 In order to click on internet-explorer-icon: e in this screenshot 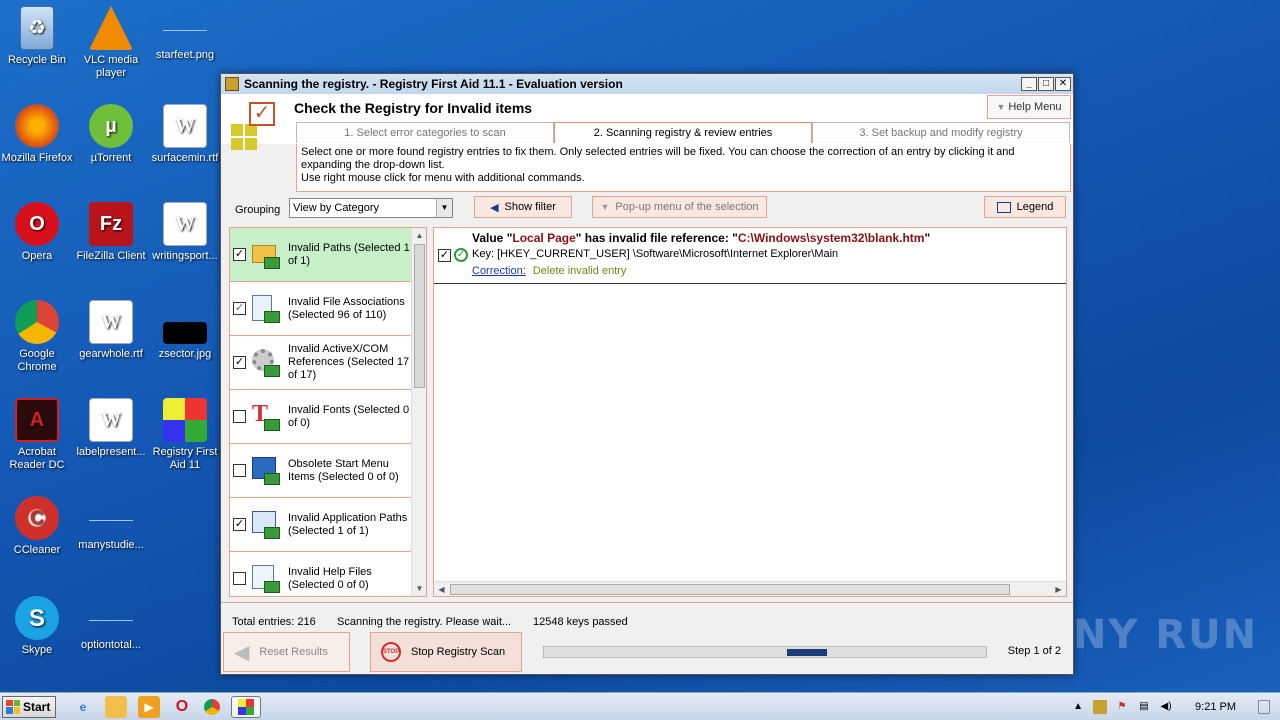, I will do `click(83, 707)`.